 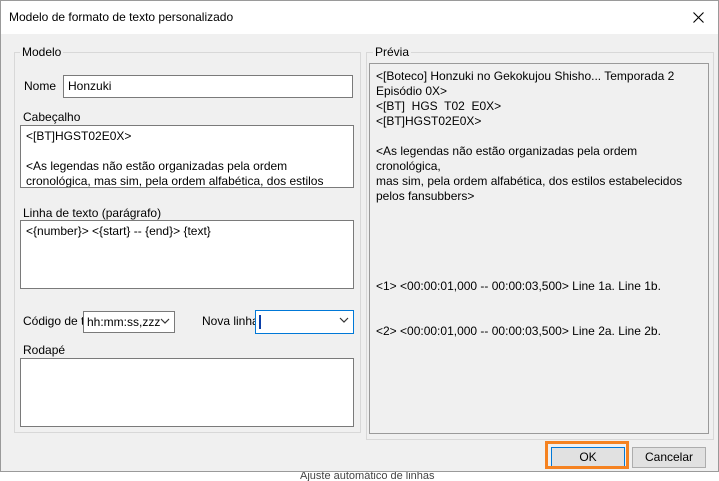 What do you see at coordinates (121, 17) in the screenshot?
I see `dialog-title: Modelo de formato de texto personalizado` at bounding box center [121, 17].